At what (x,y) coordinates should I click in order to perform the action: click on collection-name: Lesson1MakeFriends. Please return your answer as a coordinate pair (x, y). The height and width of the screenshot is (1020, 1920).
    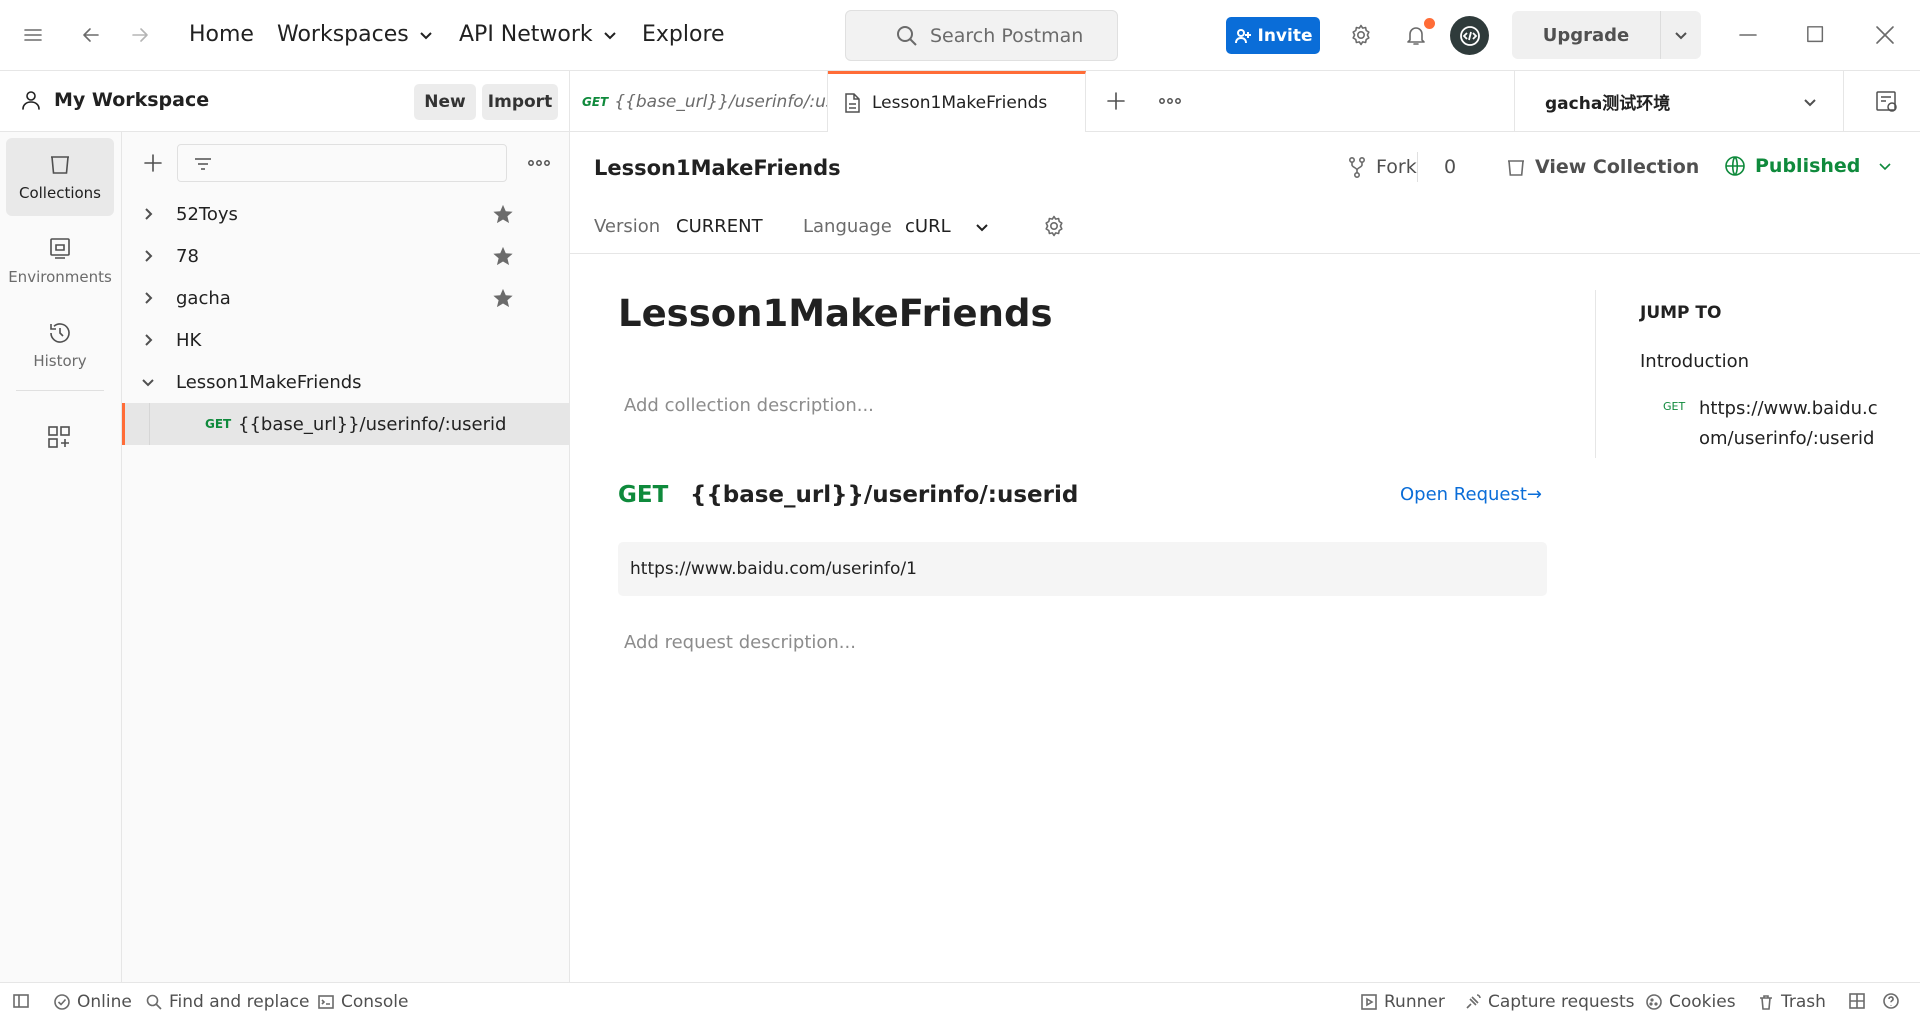
    Looking at the image, I should click on (717, 168).